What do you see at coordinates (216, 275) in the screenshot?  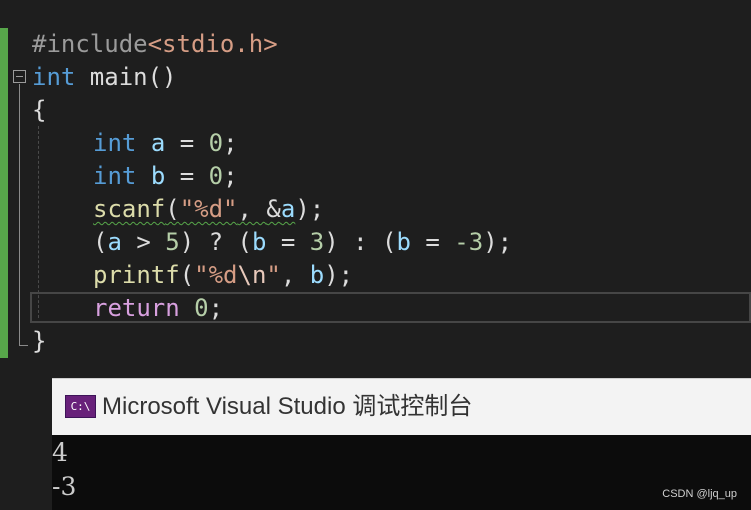 I see `format-string: "%d` at bounding box center [216, 275].